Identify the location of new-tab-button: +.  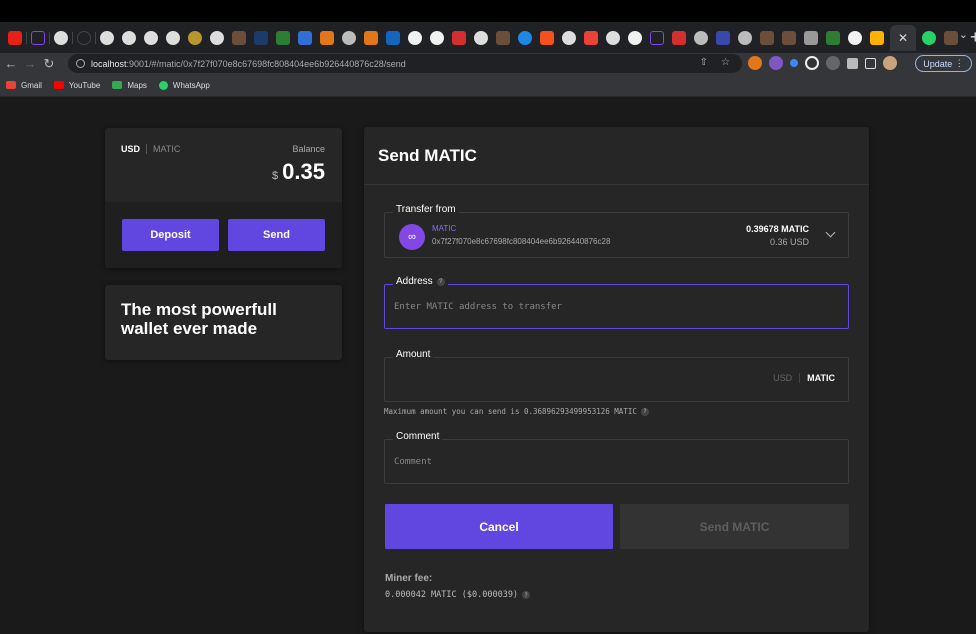
(973, 37).